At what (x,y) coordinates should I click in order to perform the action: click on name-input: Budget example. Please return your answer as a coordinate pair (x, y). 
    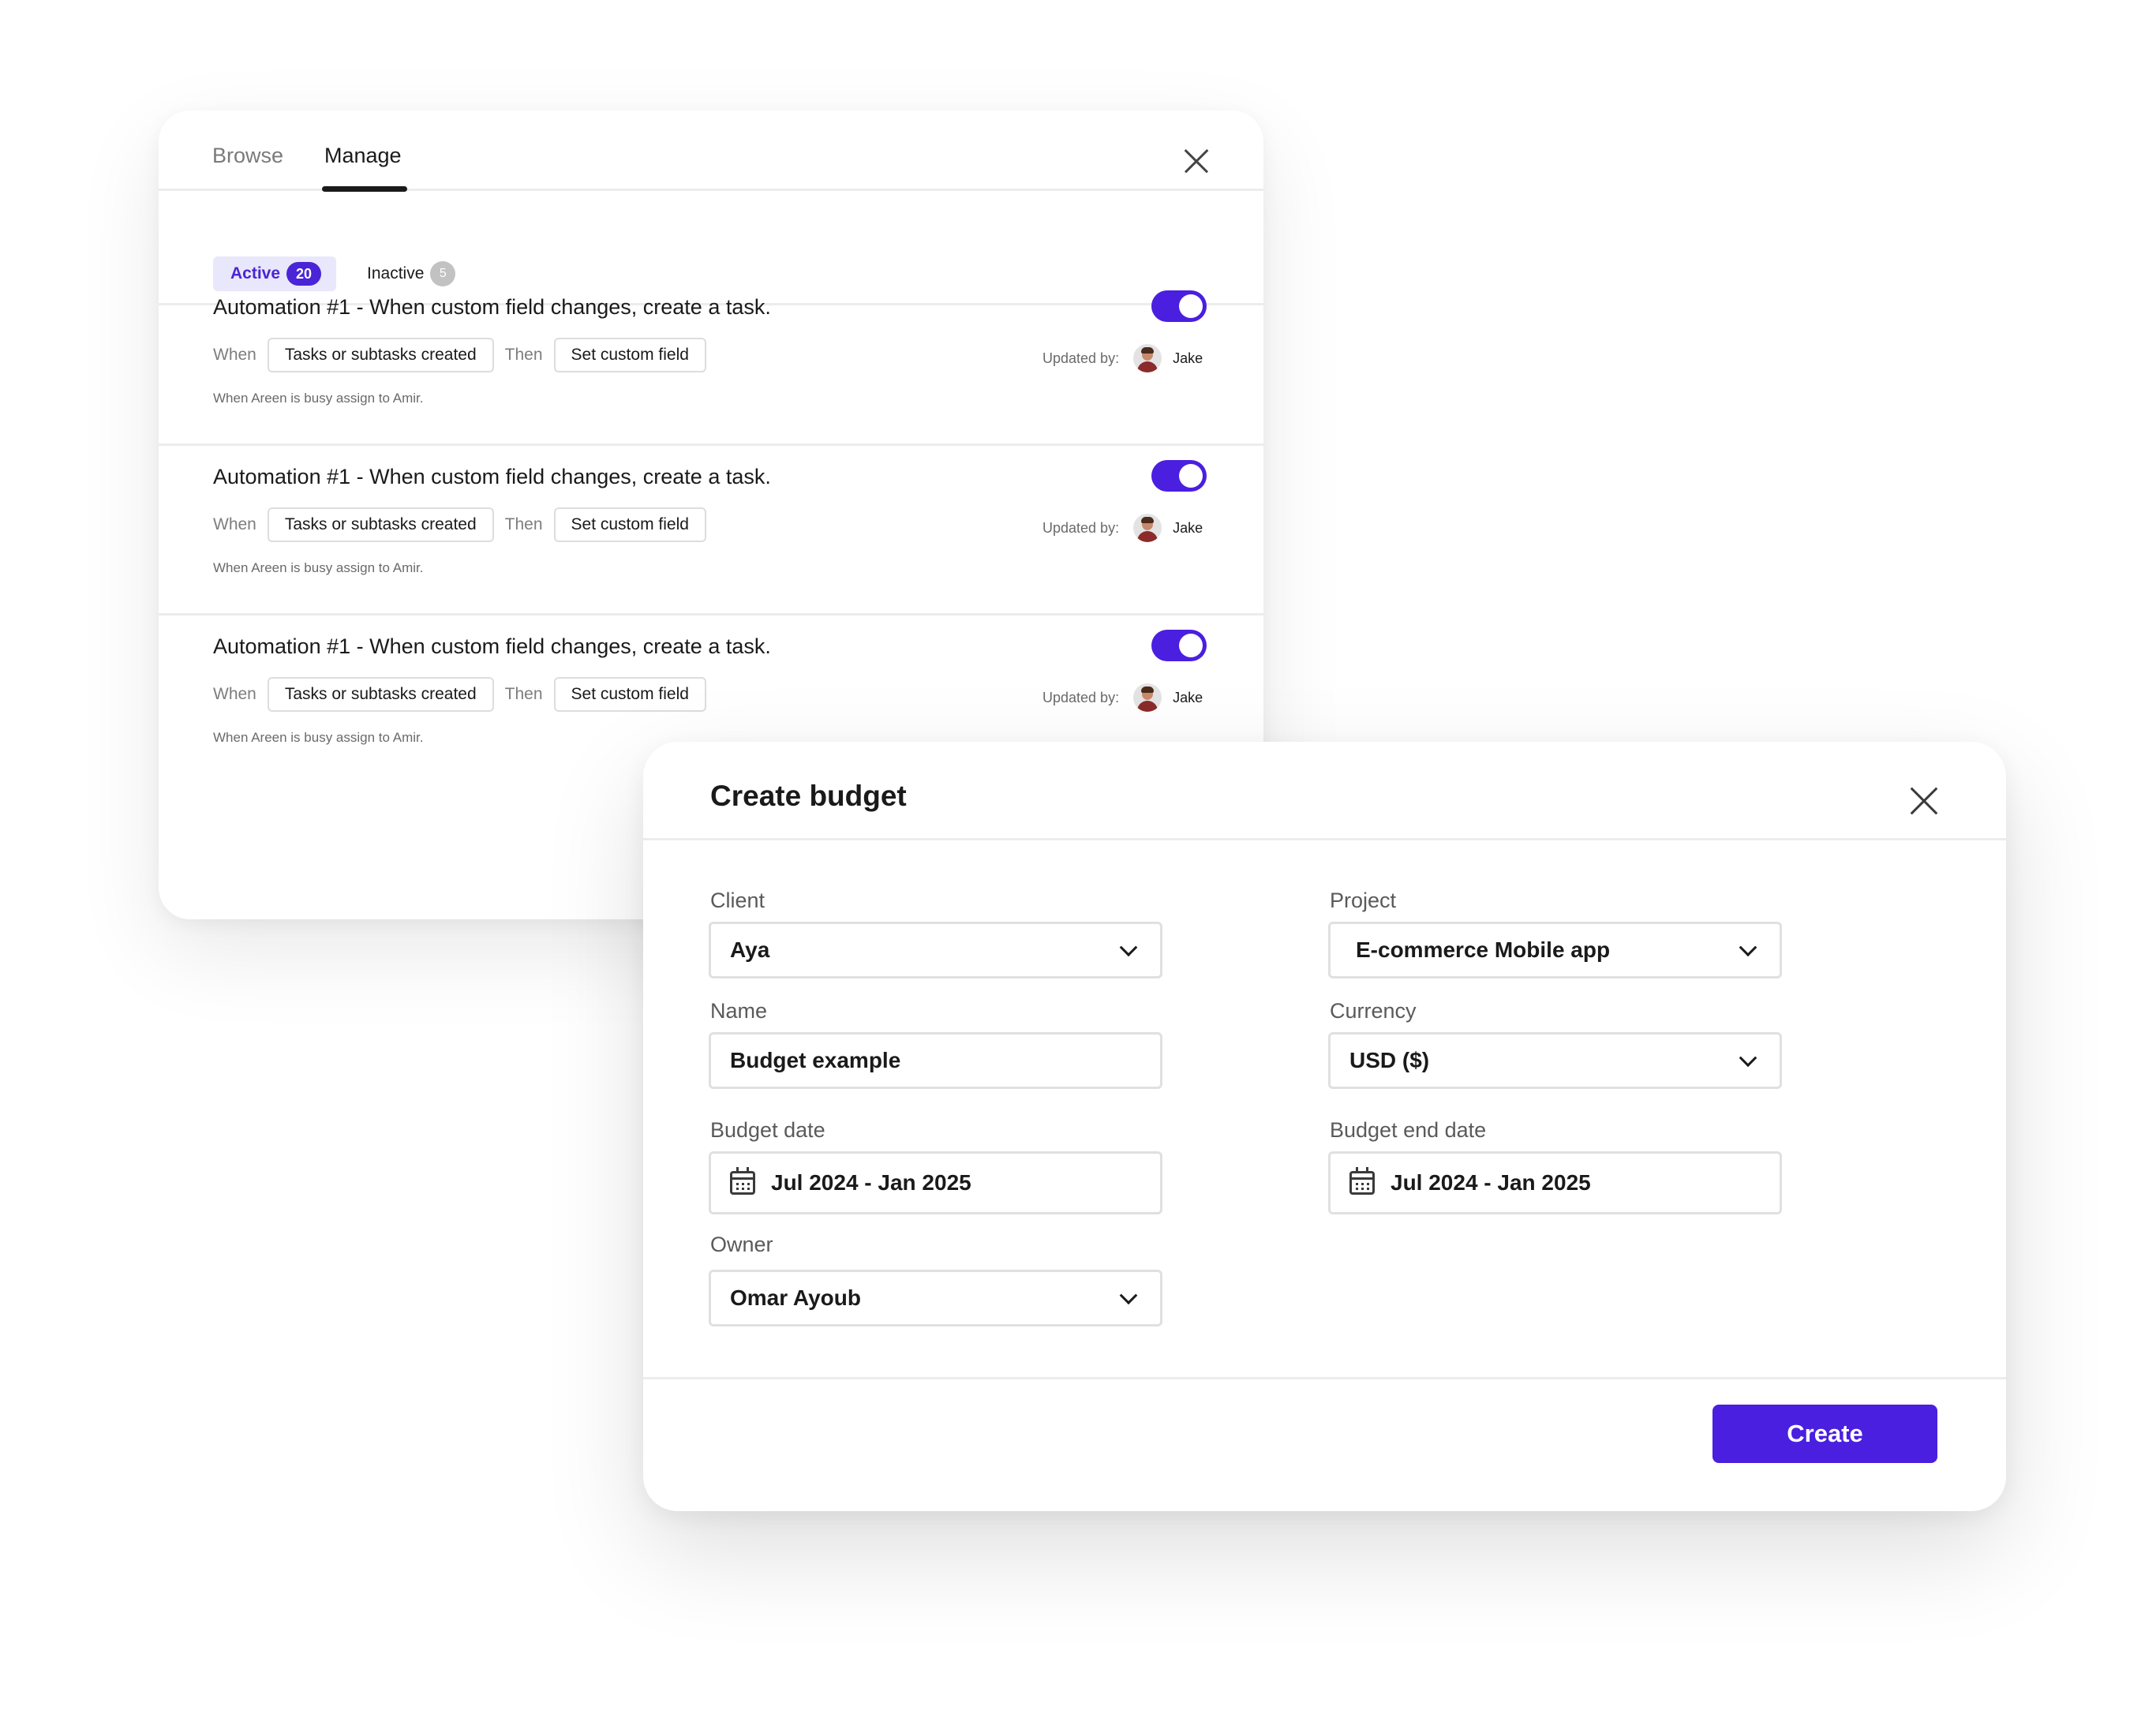
    Looking at the image, I should click on (935, 1060).